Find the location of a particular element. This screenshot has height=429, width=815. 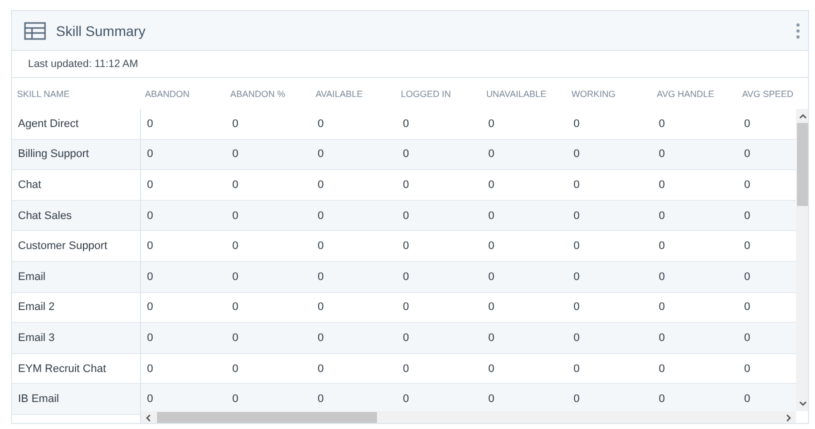

column-header: AVG SPEED is located at coordinates (772, 93).